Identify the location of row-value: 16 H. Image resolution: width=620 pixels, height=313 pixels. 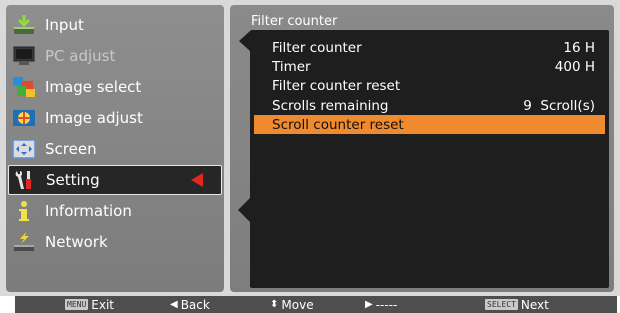
(579, 47).